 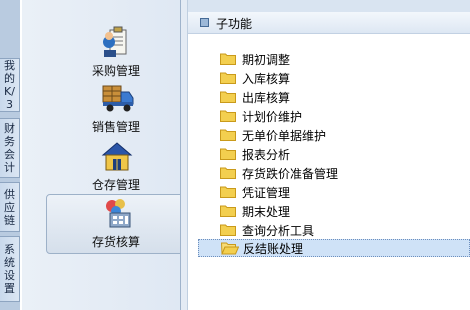 I want to click on list-item-label: 反结账处理, so click(x=273, y=249).